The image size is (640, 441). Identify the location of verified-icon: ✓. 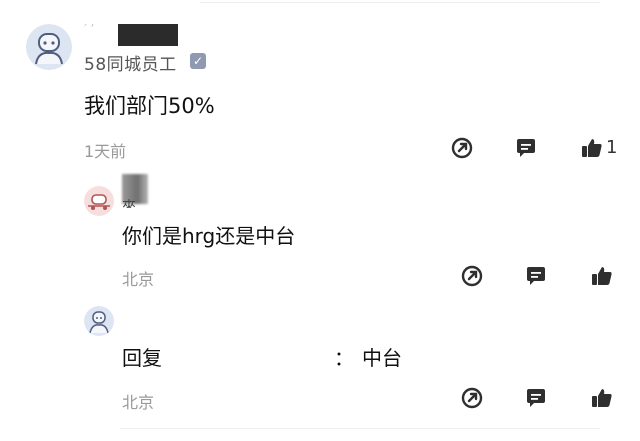
(198, 61).